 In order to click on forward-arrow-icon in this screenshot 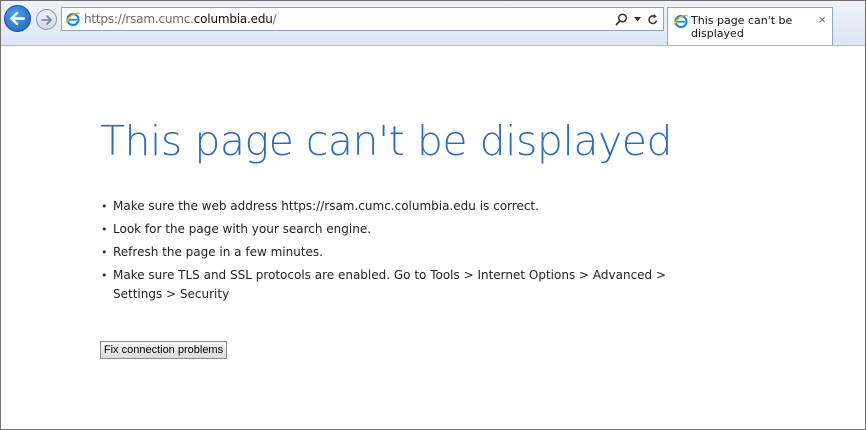, I will do `click(46, 19)`.